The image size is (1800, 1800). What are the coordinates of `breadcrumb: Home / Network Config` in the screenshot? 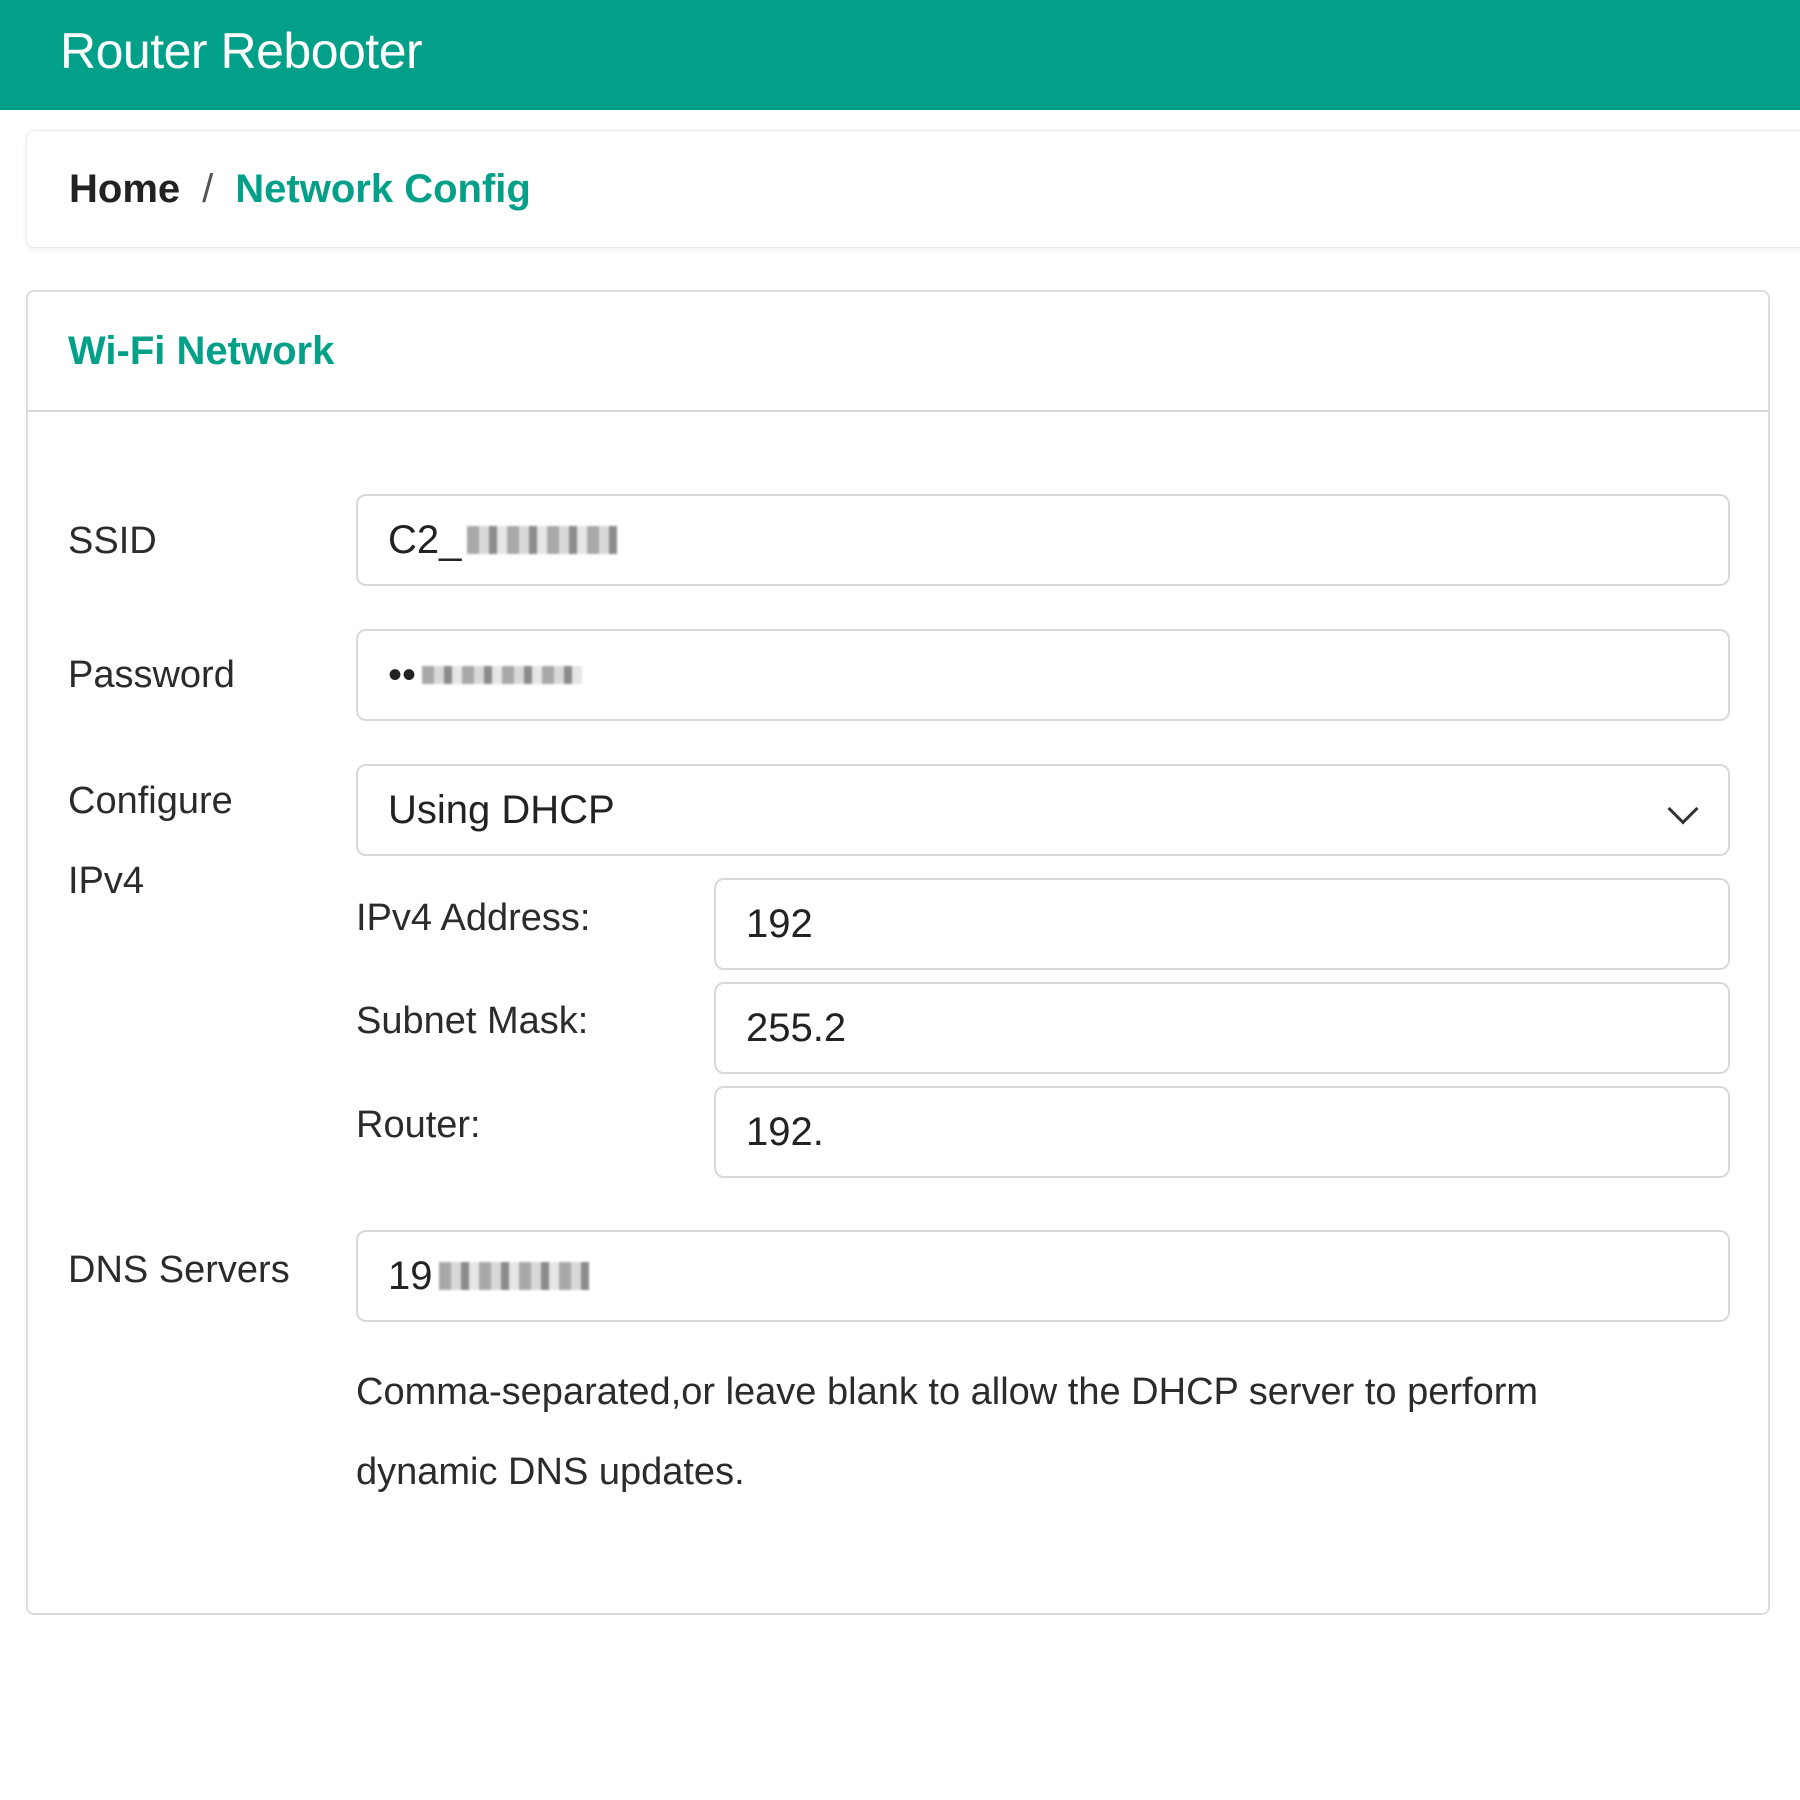 It's located at (913, 189).